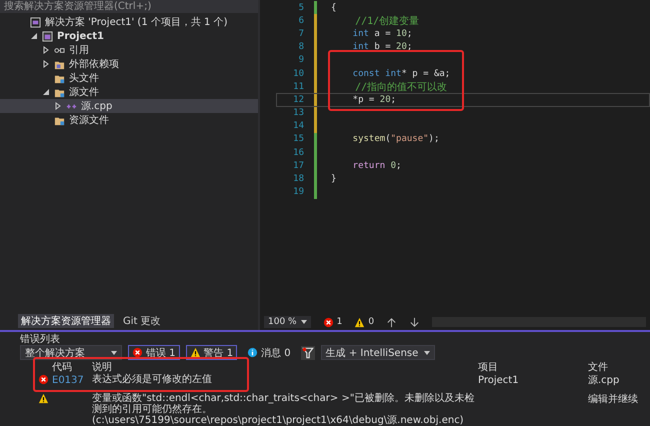 The height and width of the screenshot is (426, 650). What do you see at coordinates (68, 381) in the screenshot?
I see `table-cell-text: E0137` at bounding box center [68, 381].